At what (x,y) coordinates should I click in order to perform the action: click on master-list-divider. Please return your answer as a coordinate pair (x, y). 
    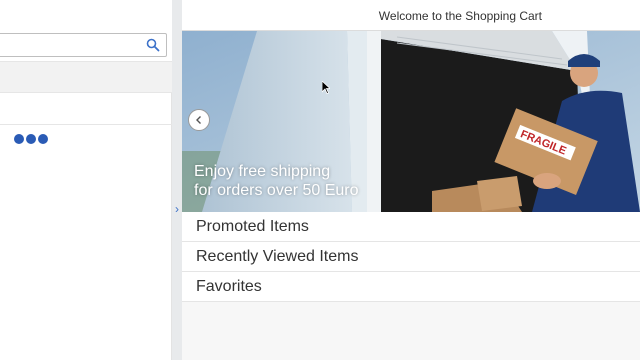
    Looking at the image, I should click on (86, 124).